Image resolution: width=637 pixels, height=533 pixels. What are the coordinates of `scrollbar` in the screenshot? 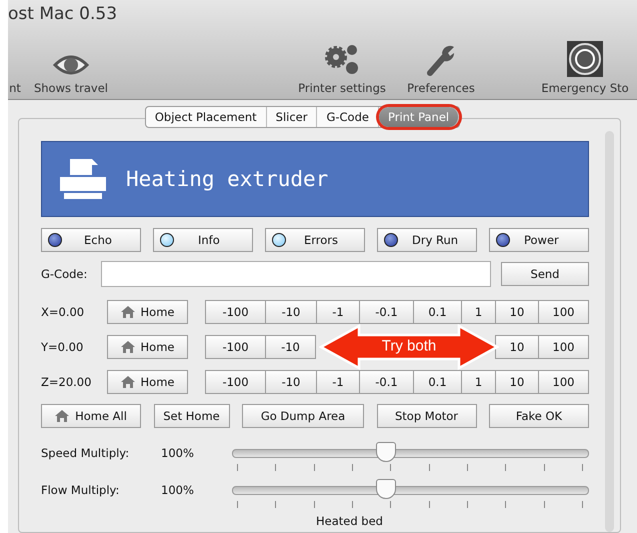 It's located at (609, 331).